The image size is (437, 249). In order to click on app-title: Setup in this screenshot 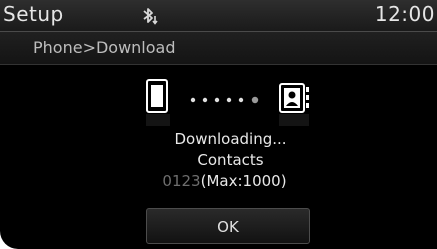, I will do `click(33, 14)`.